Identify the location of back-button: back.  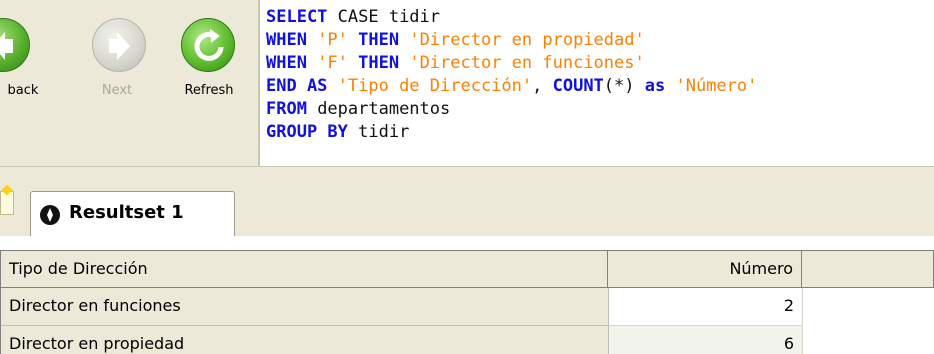
(23, 63).